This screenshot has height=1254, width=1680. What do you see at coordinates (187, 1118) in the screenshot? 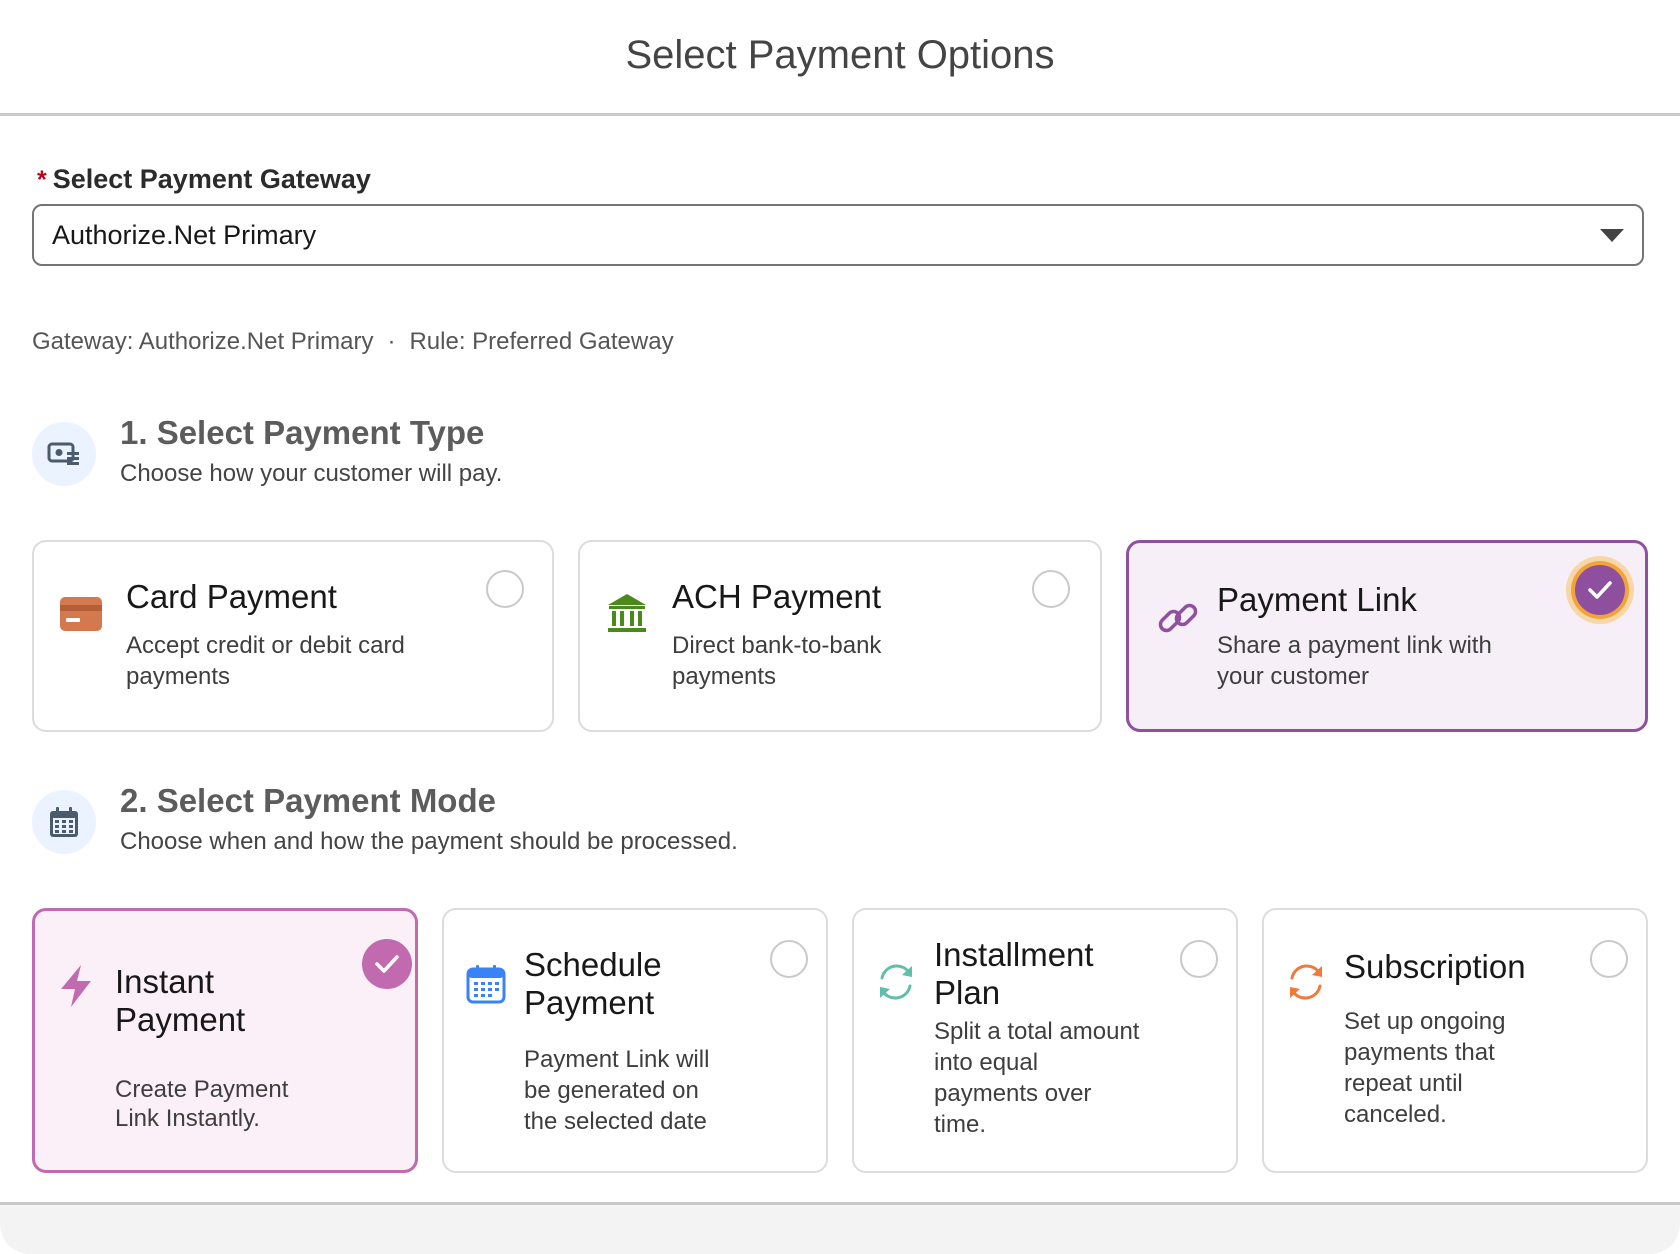
I see `instant-payment-desc-line: Link Instantly.` at bounding box center [187, 1118].